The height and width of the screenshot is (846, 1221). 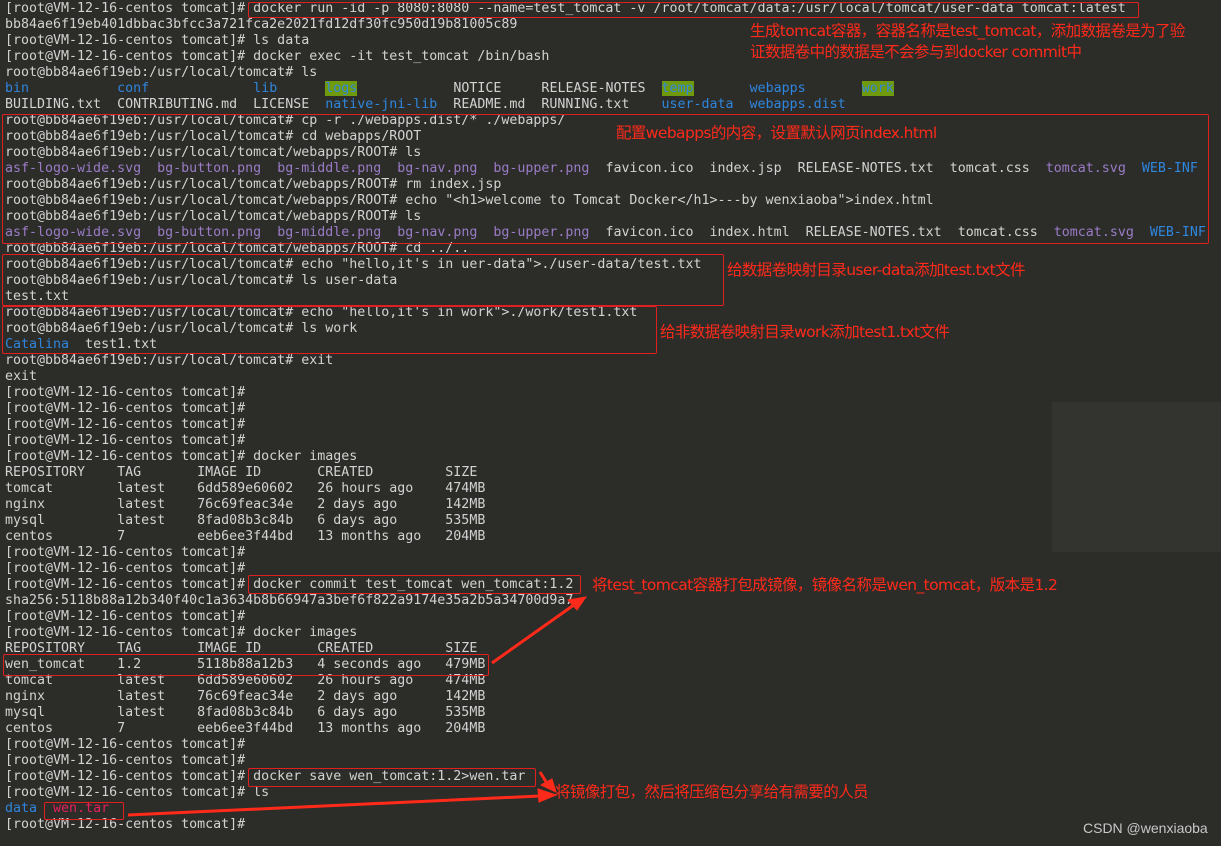 I want to click on save-arrow-long, so click(x=334, y=805).